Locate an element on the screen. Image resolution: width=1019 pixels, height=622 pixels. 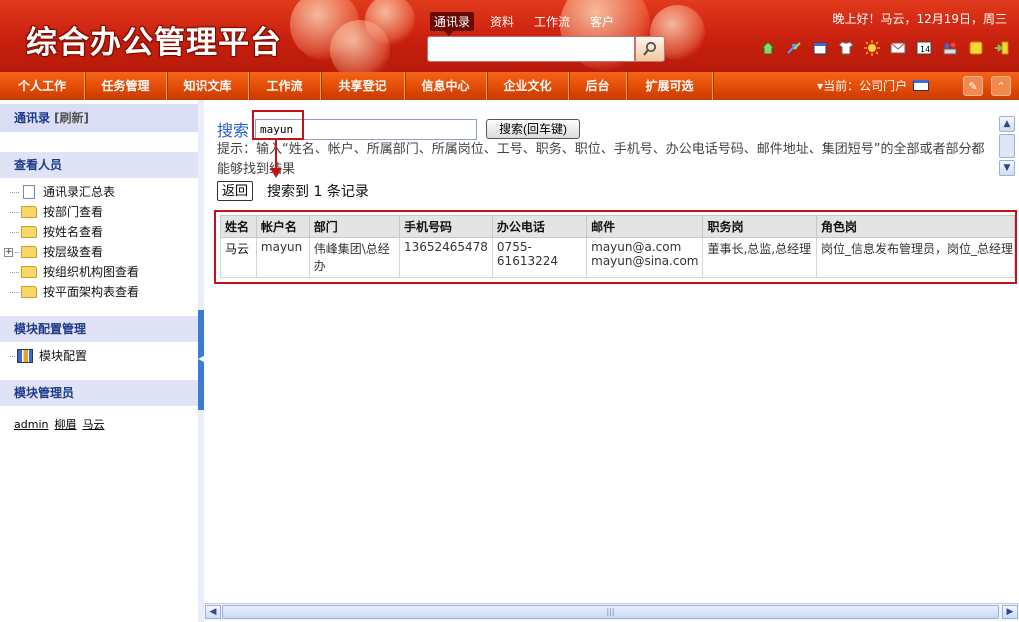
scroll-right-icon: ▶ is located at coordinates (1010, 612).